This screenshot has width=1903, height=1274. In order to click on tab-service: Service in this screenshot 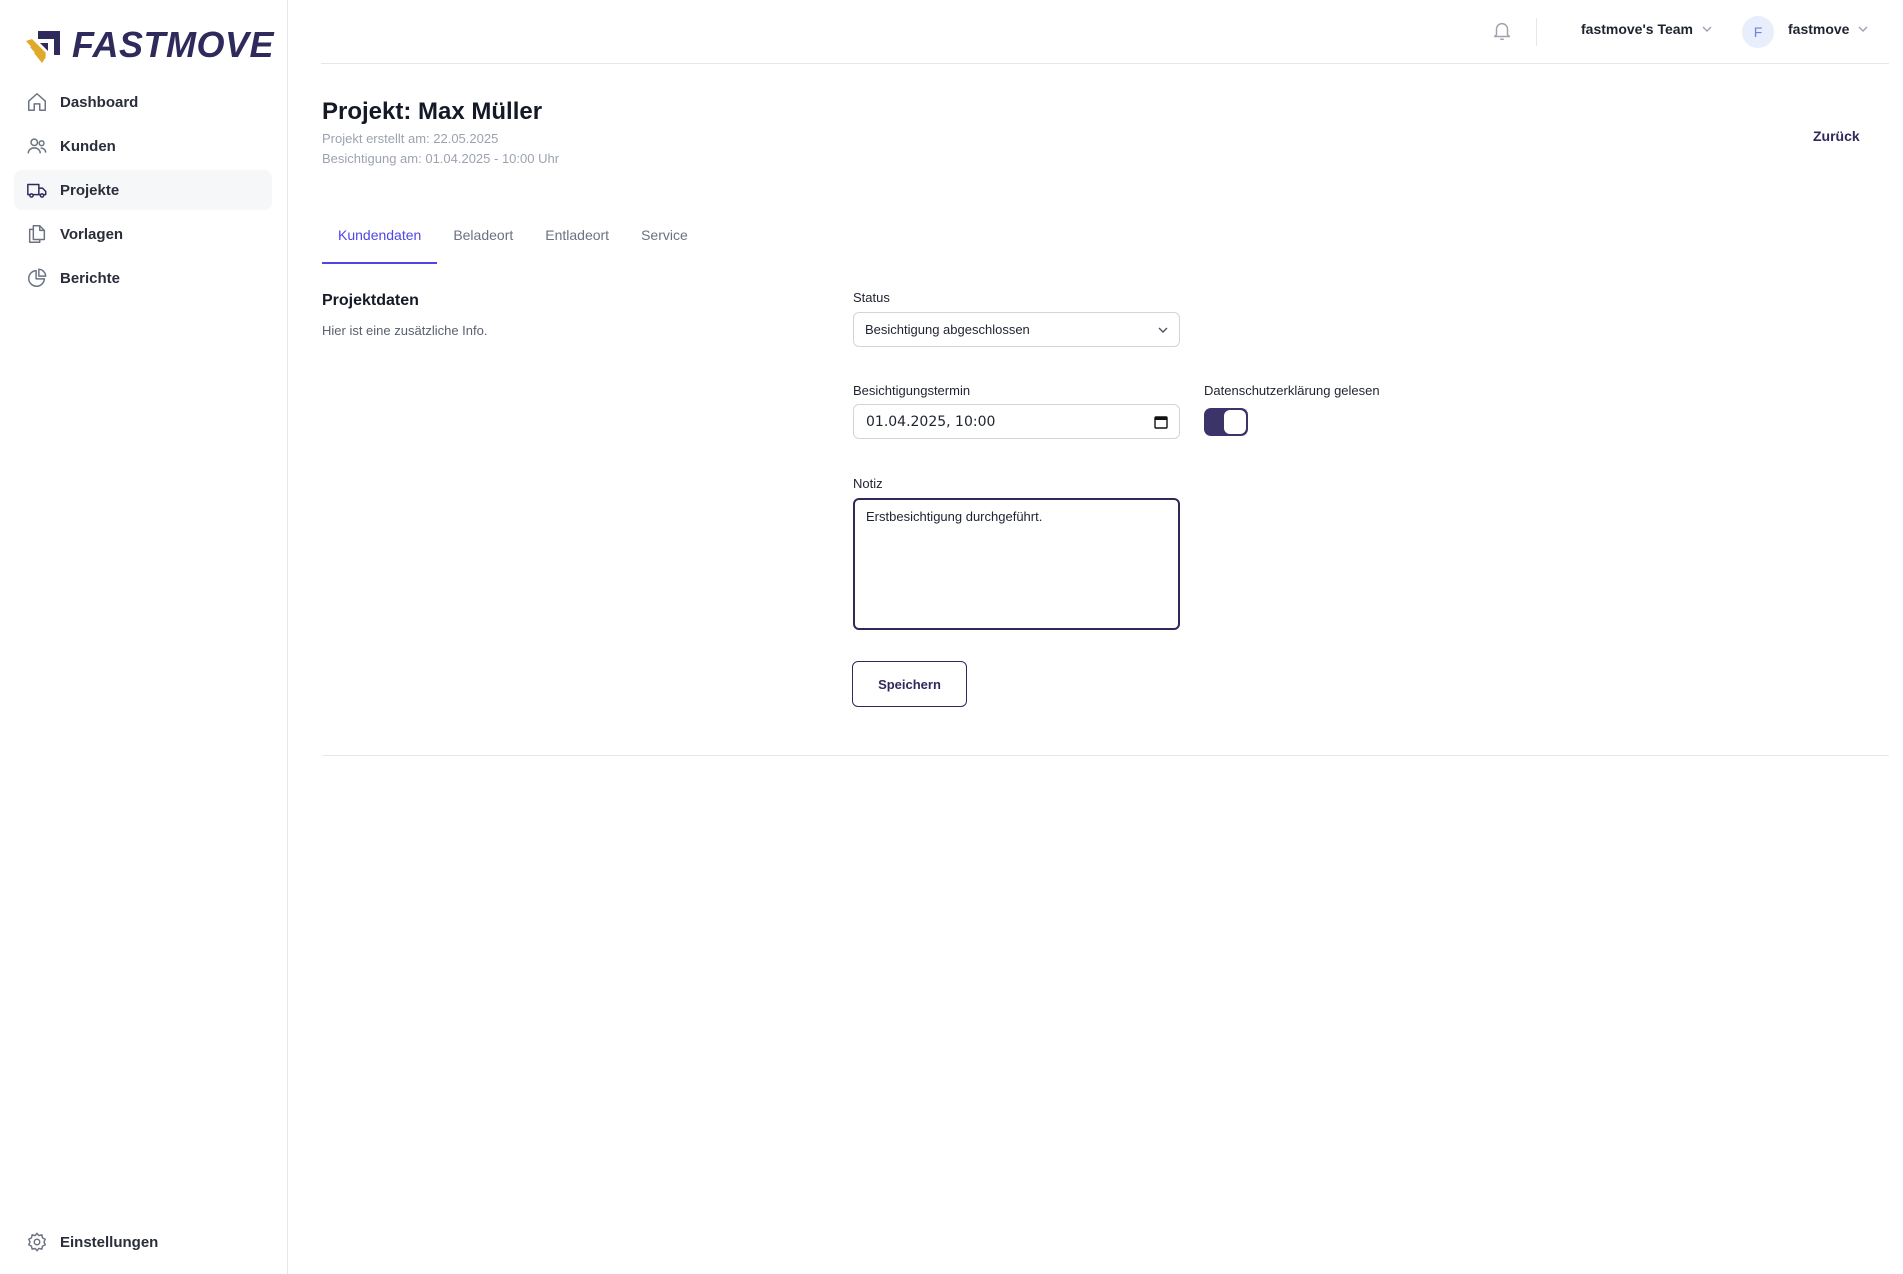, I will do `click(664, 242)`.